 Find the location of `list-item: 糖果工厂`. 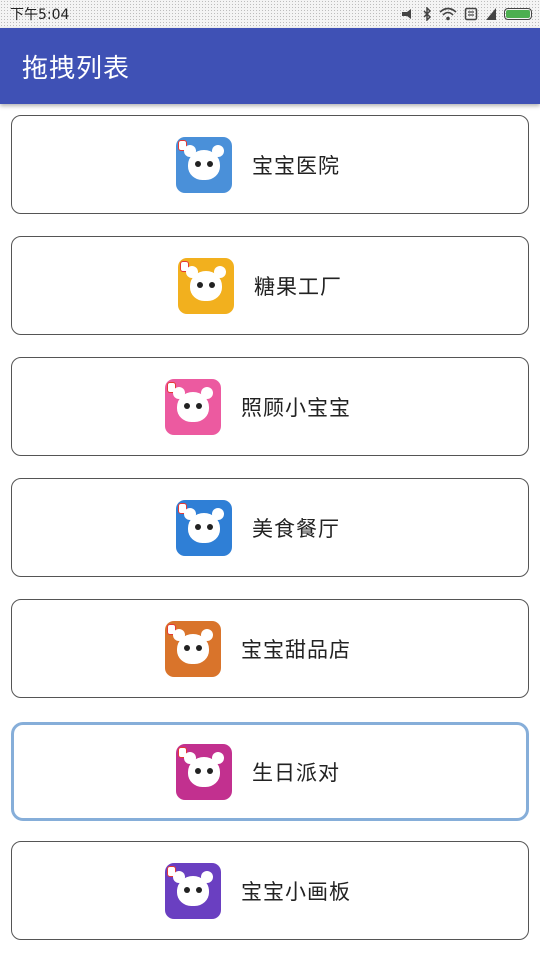

list-item: 糖果工厂 is located at coordinates (270, 285).